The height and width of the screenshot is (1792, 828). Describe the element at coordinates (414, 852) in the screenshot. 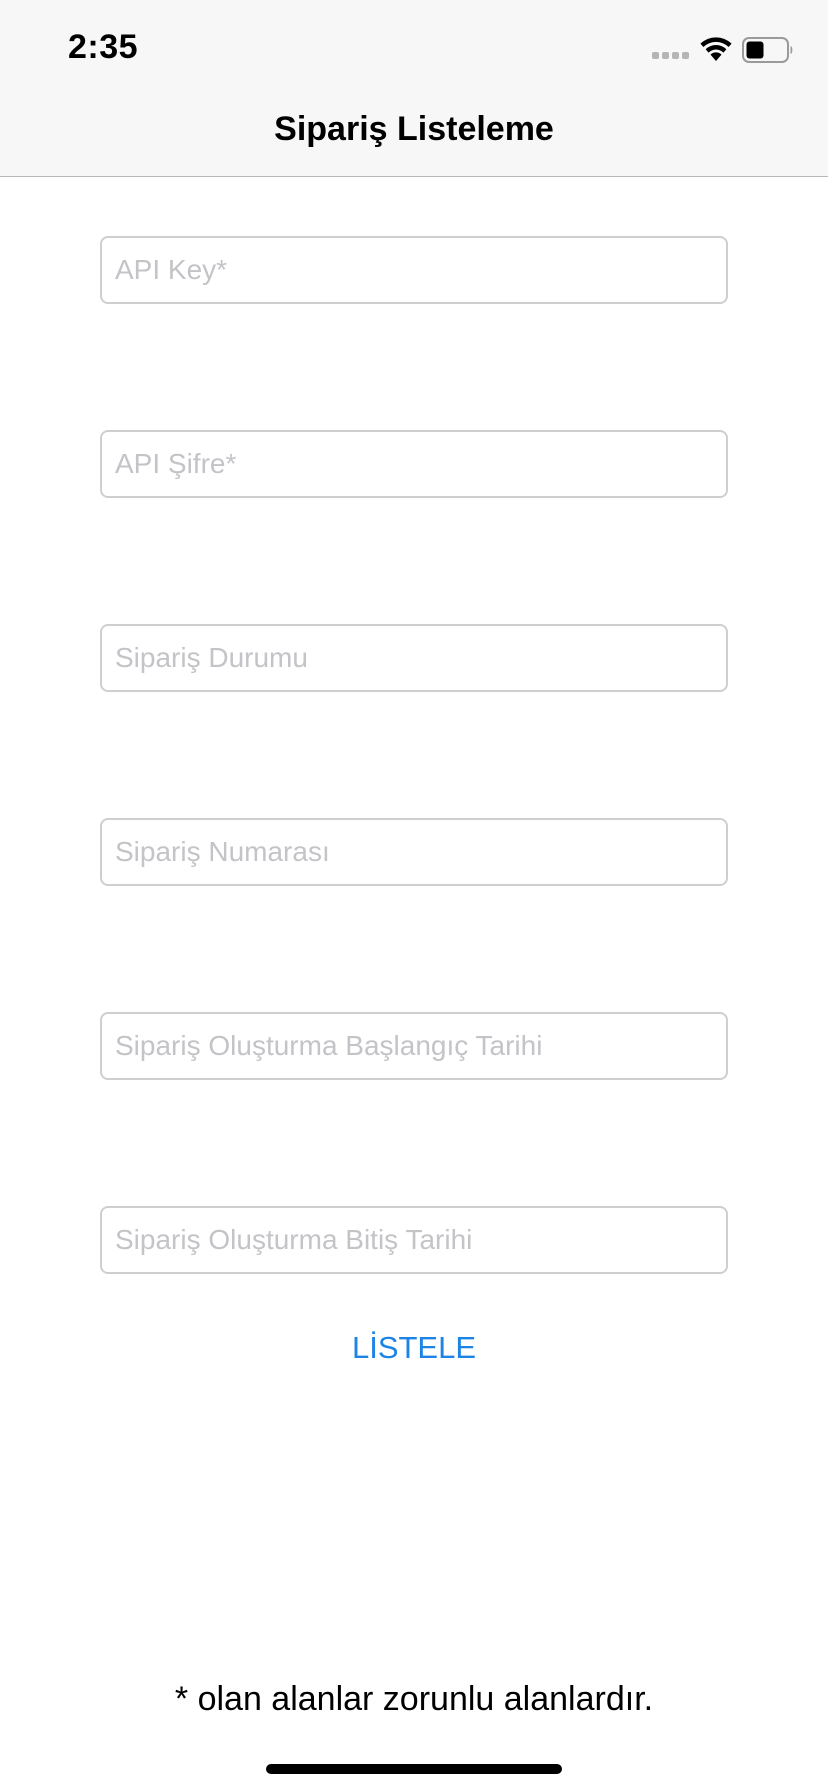

I see `order-number-input` at that location.